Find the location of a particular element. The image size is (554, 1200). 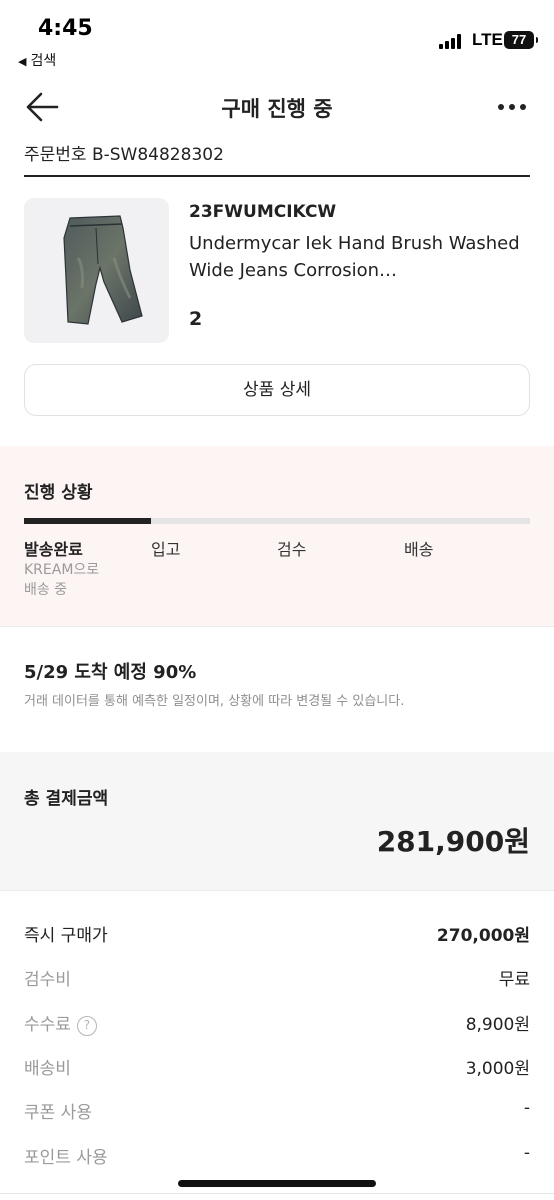

step-shipped: 발송완료 is located at coordinates (53, 549).